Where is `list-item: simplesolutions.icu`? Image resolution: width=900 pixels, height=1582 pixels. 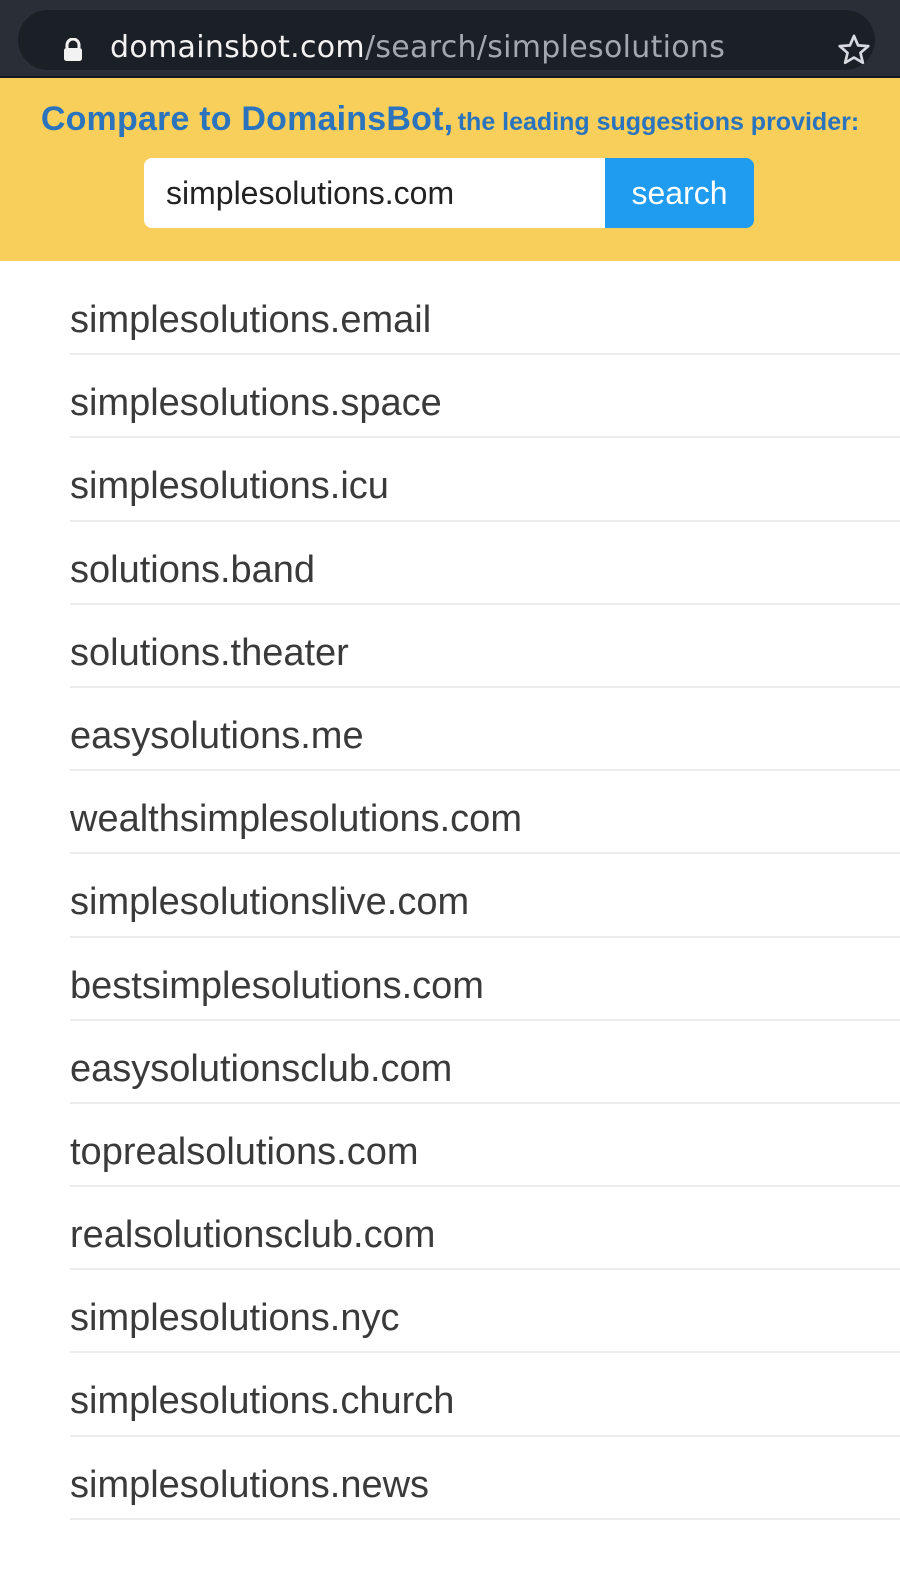 list-item: simplesolutions.icu is located at coordinates (485, 480).